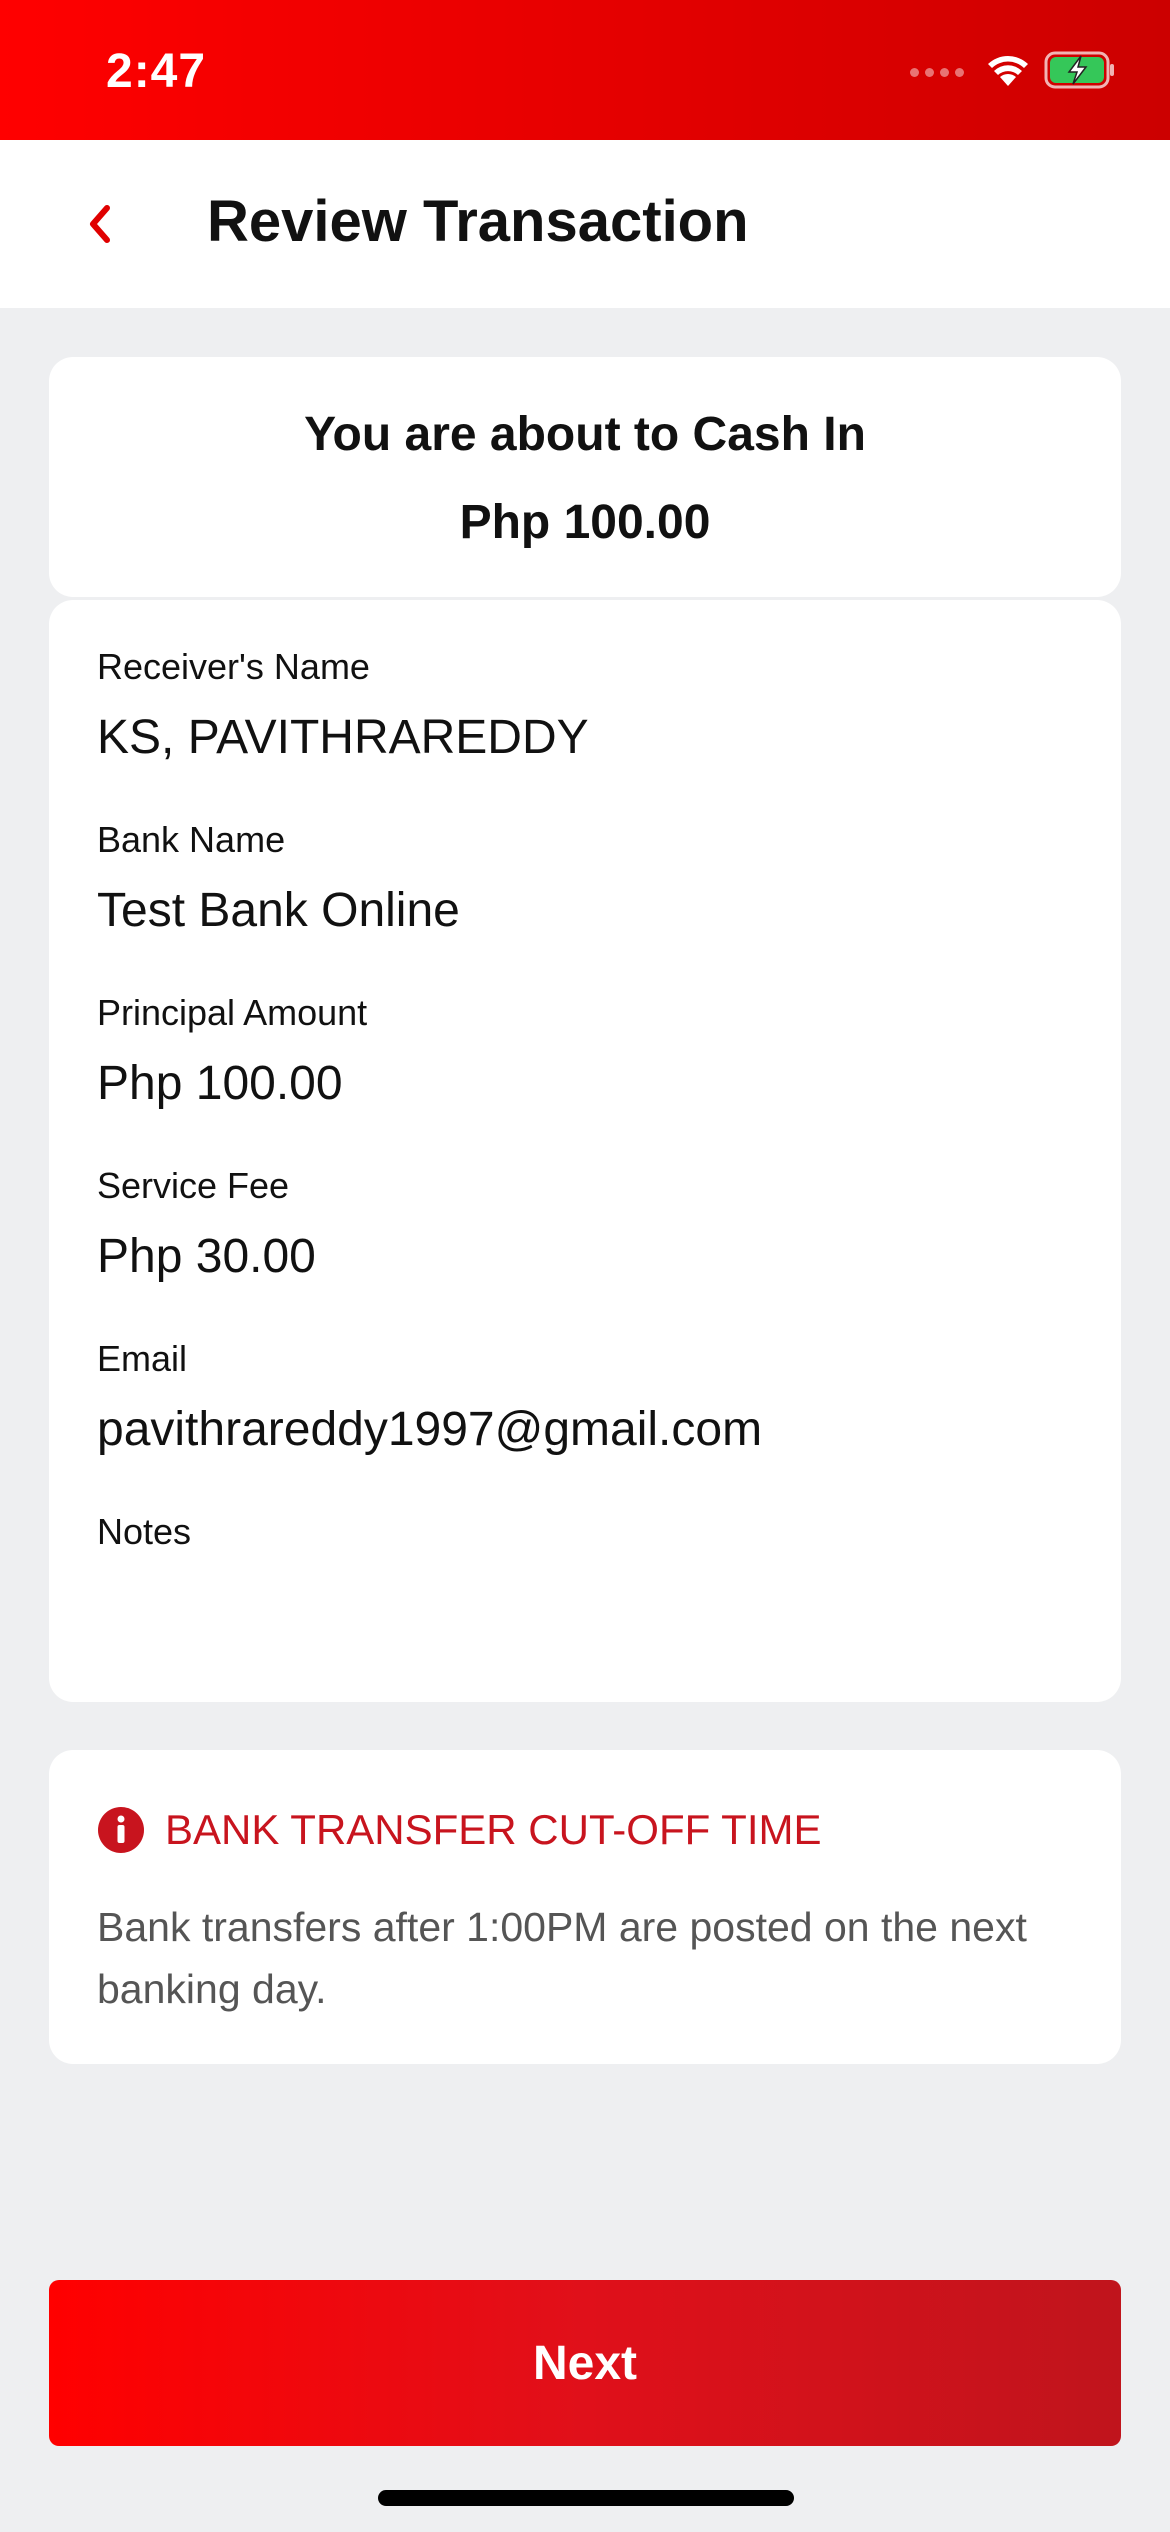  Describe the element at coordinates (156, 71) in the screenshot. I see `status-time: 2:47` at that location.